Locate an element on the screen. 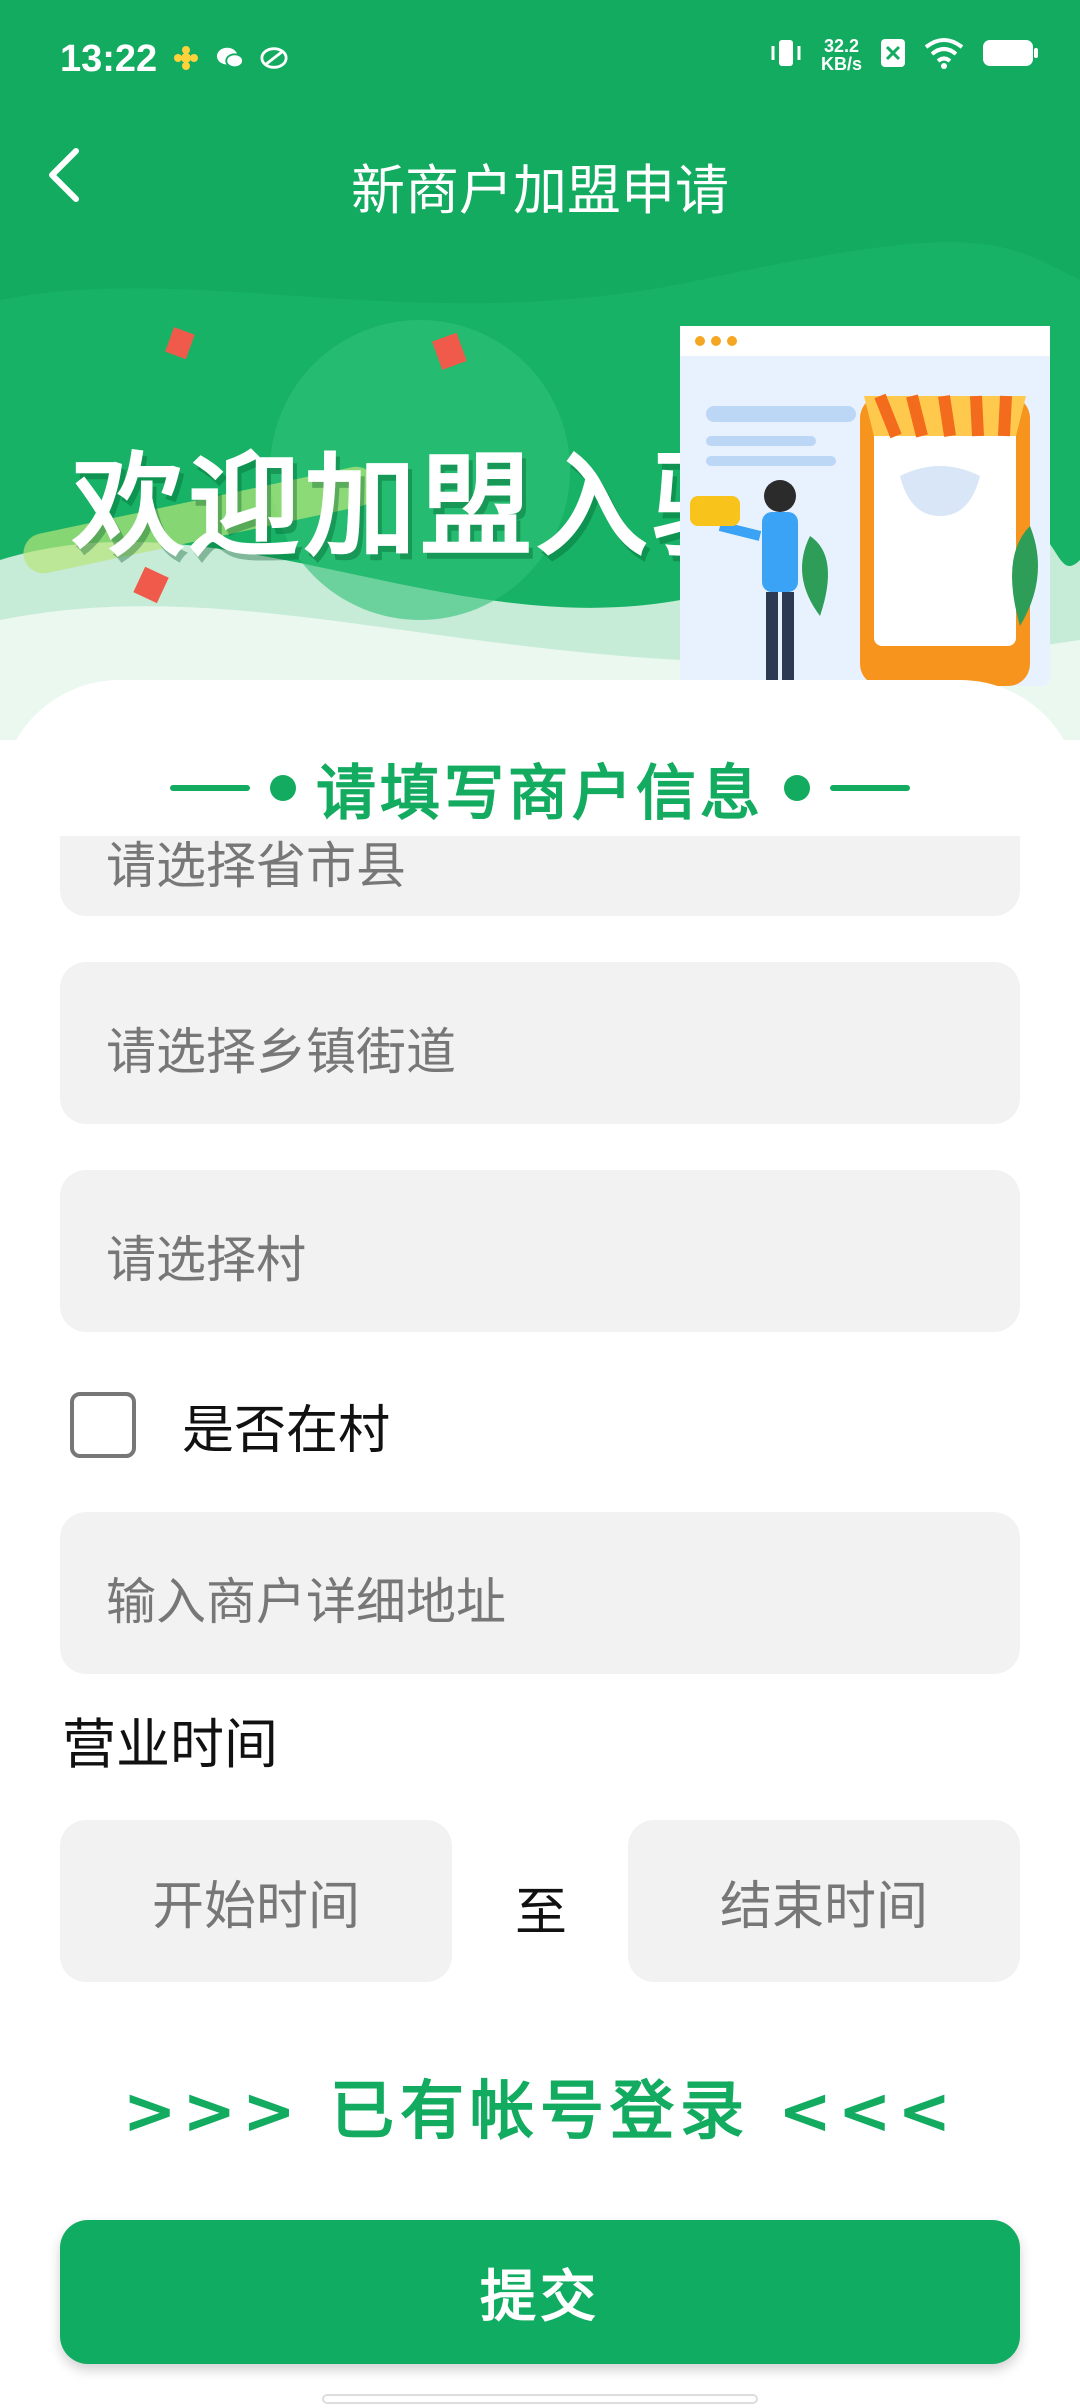 This screenshot has height=2408, width=1080. section-title: 请填写商户信息 is located at coordinates (540, 793).